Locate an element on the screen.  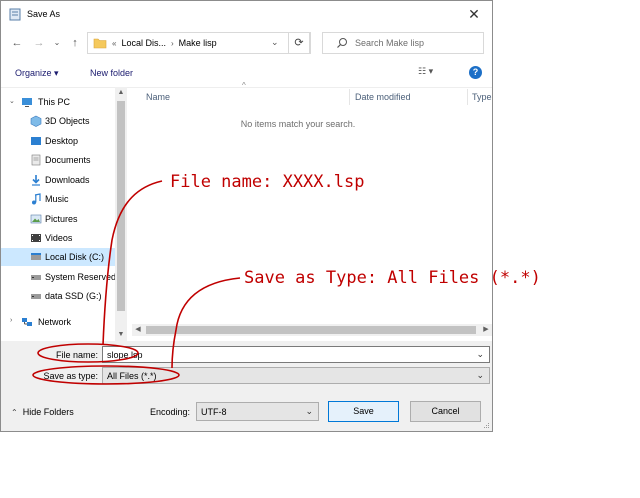
scroll-up-icon: ▲ is located at coordinates (121, 93).